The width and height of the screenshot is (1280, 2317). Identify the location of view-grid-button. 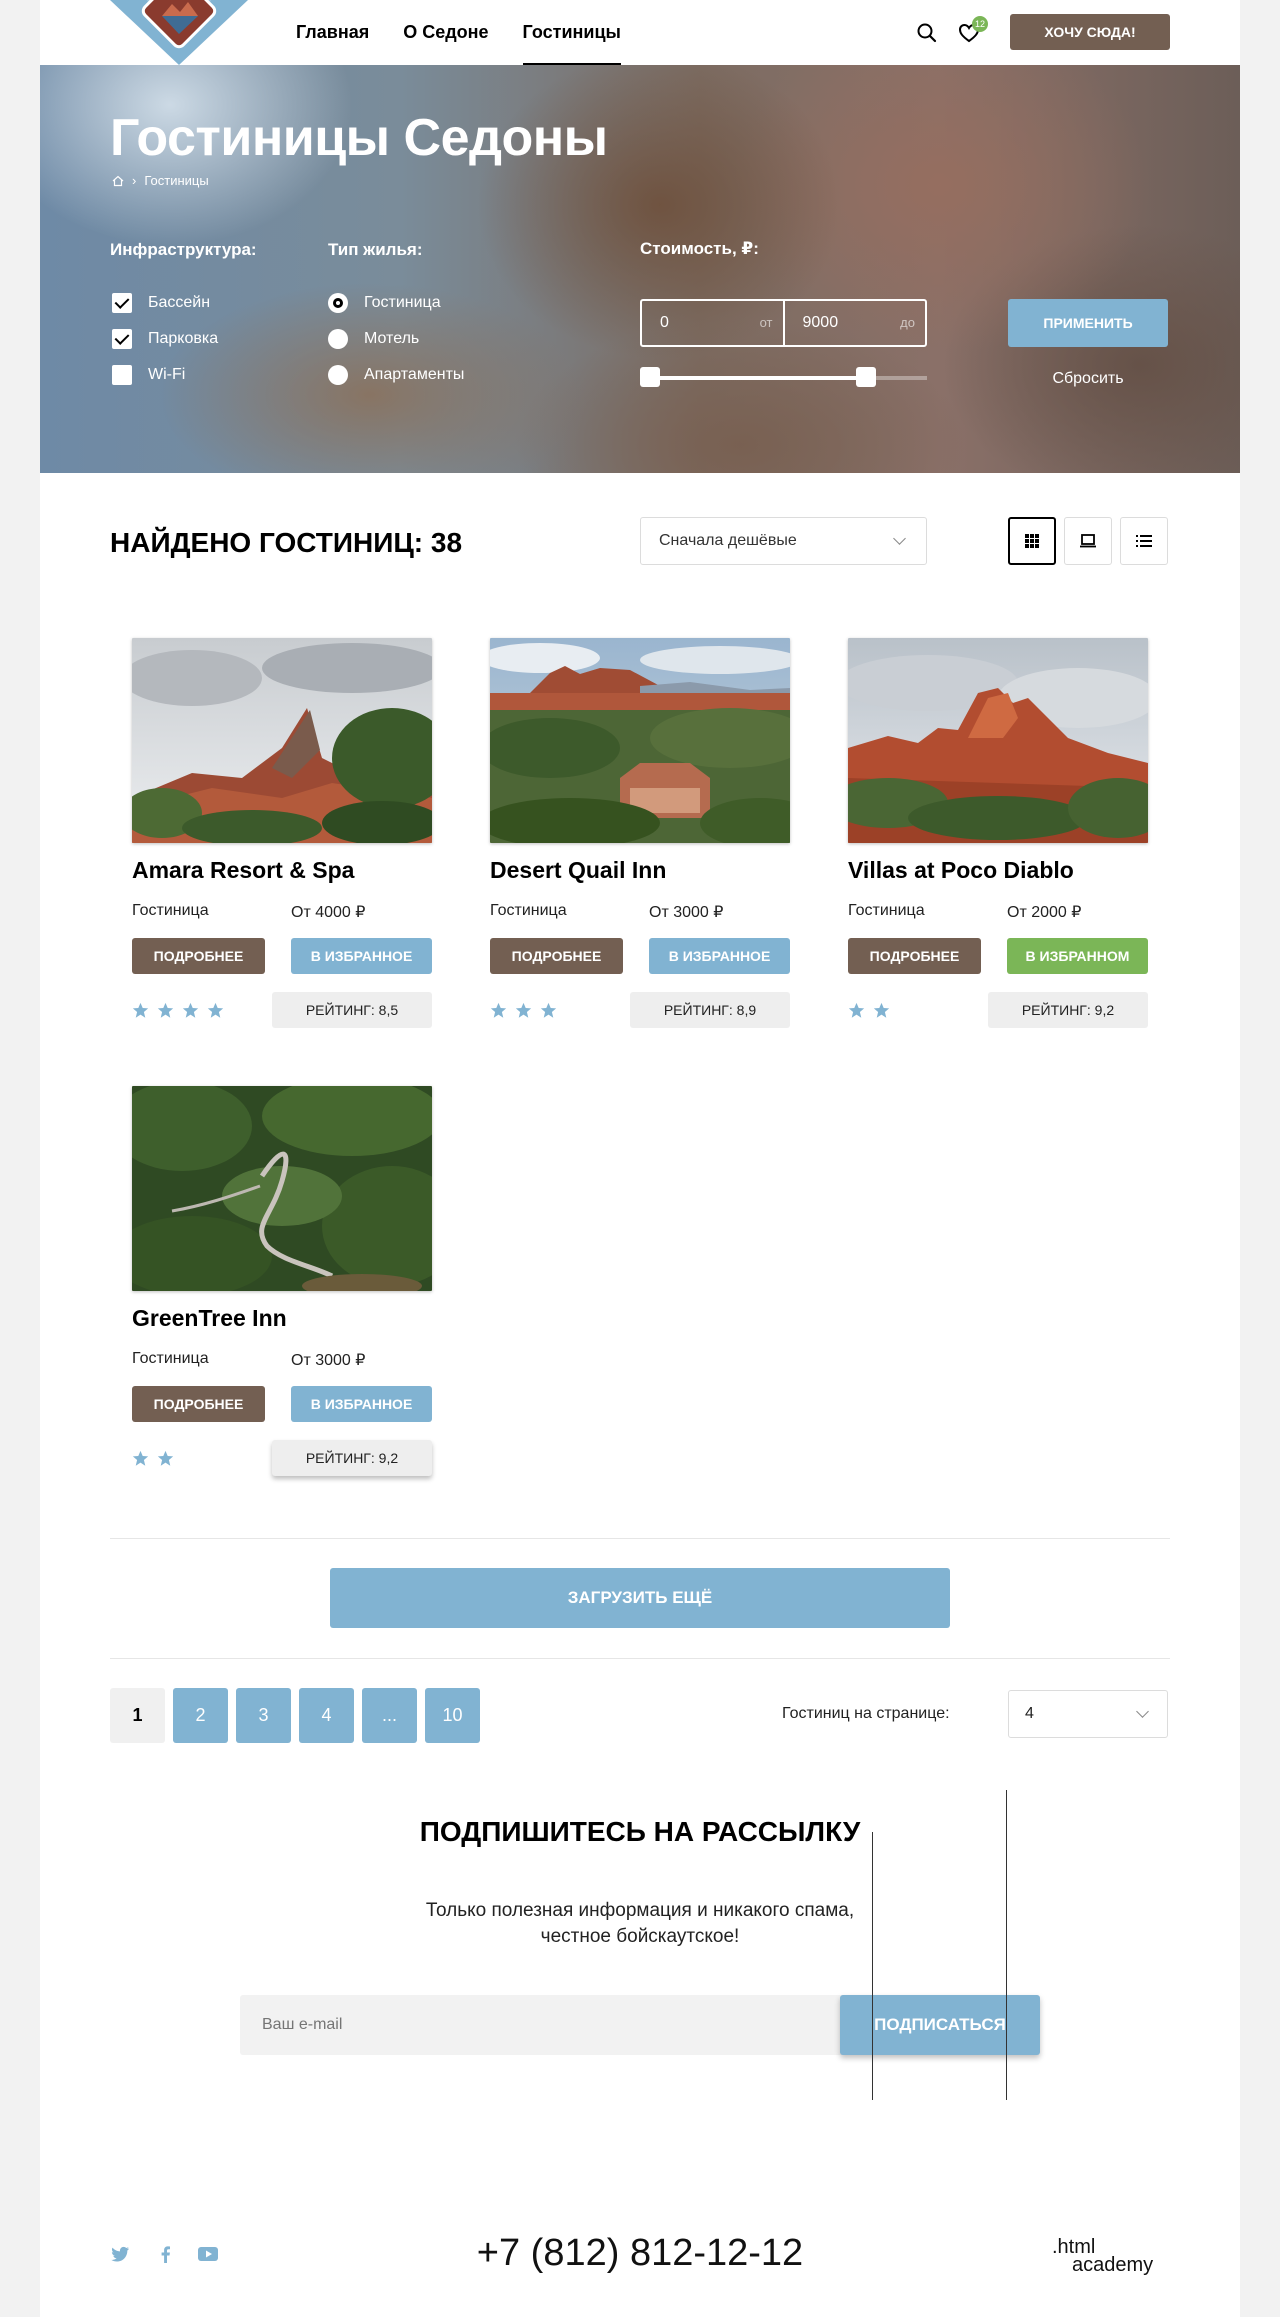
(1032, 541).